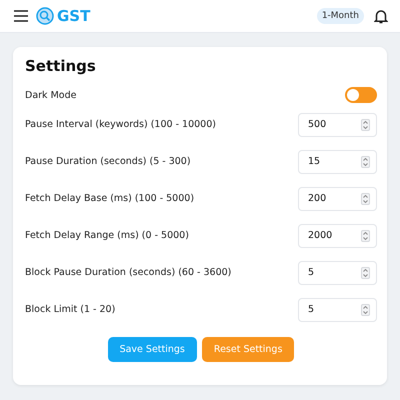  I want to click on card-title: Settings, so click(61, 66).